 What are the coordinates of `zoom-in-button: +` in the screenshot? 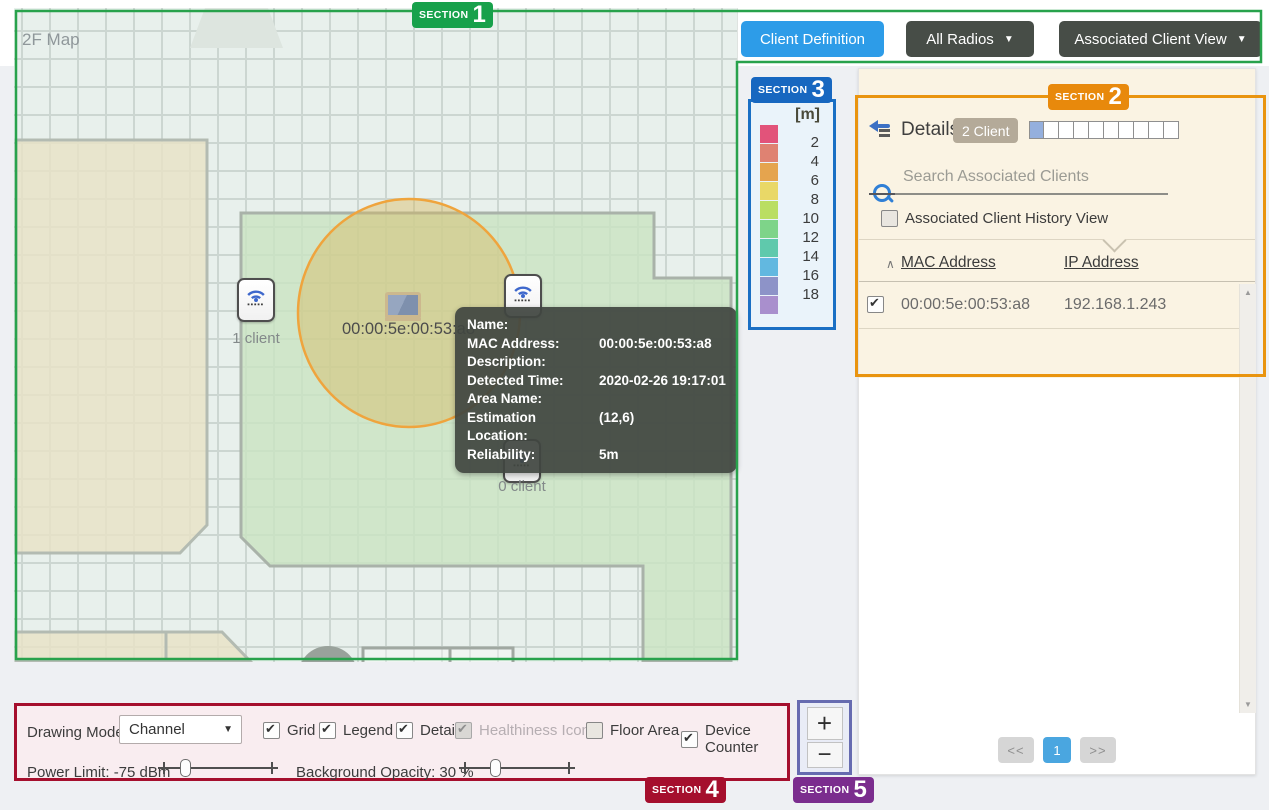 It's located at (824, 723).